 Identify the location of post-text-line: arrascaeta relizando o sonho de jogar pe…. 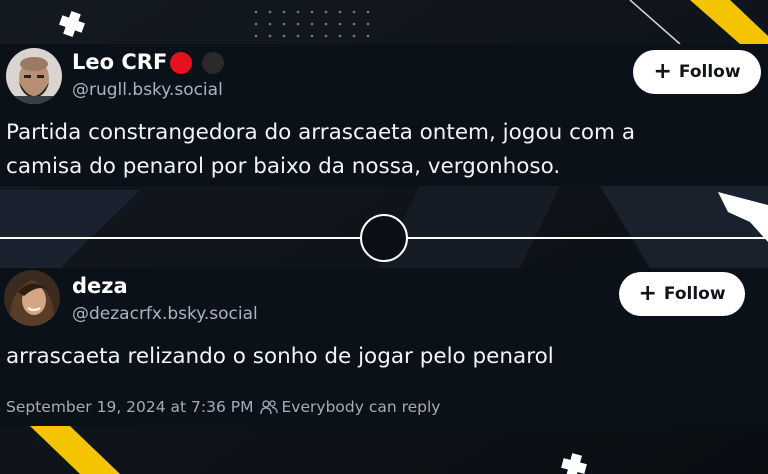
(280, 356).